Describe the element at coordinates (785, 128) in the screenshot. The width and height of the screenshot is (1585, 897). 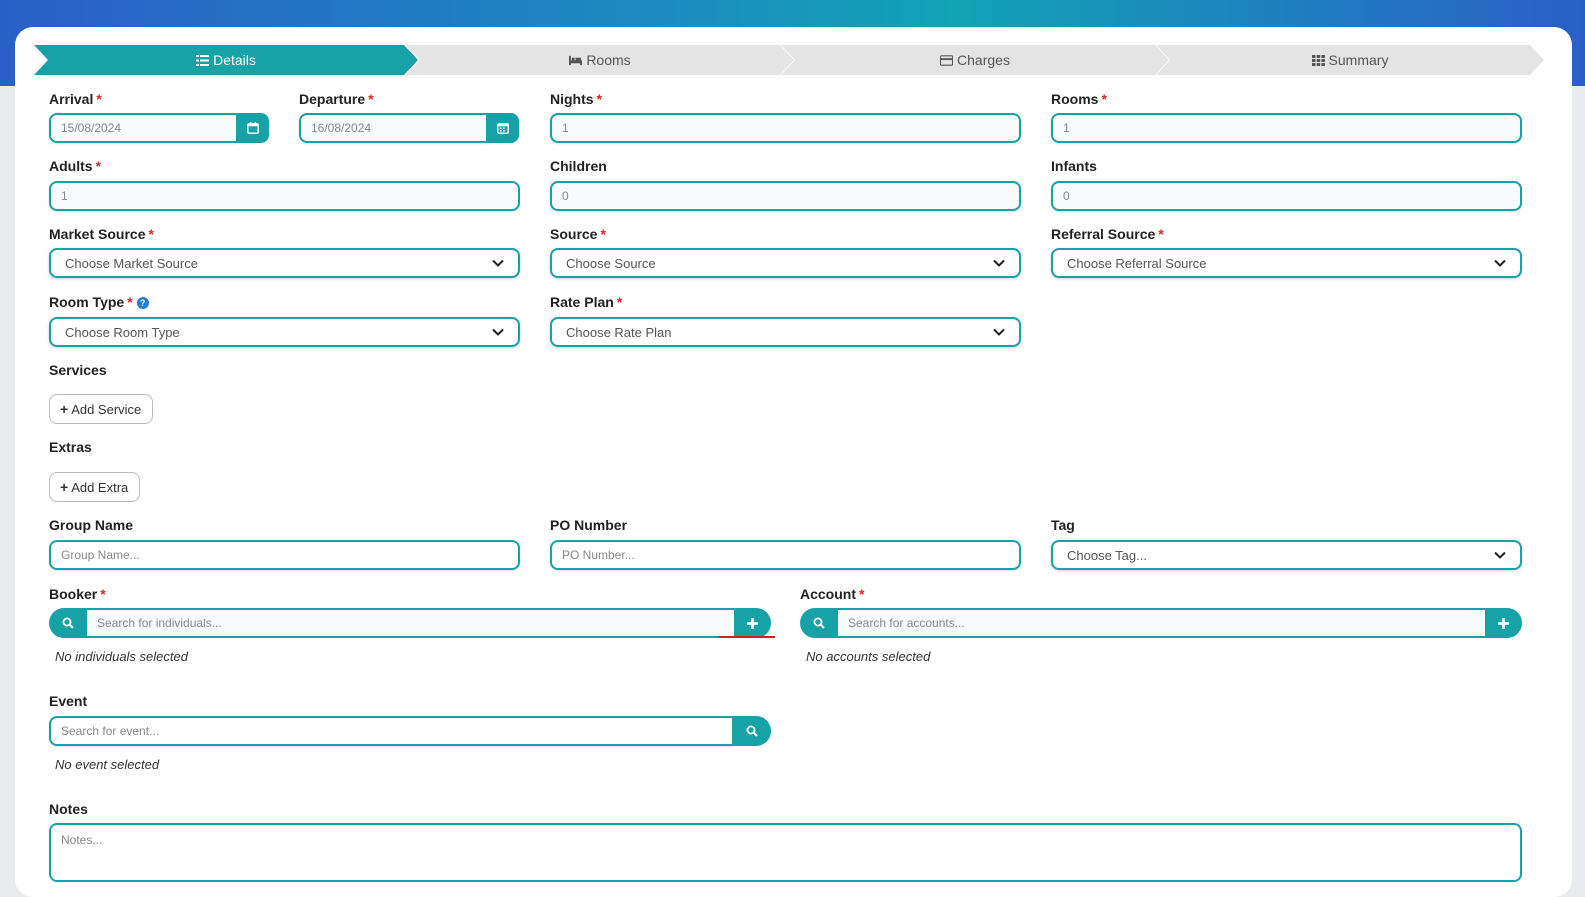
I see `nights-input: 1` at that location.